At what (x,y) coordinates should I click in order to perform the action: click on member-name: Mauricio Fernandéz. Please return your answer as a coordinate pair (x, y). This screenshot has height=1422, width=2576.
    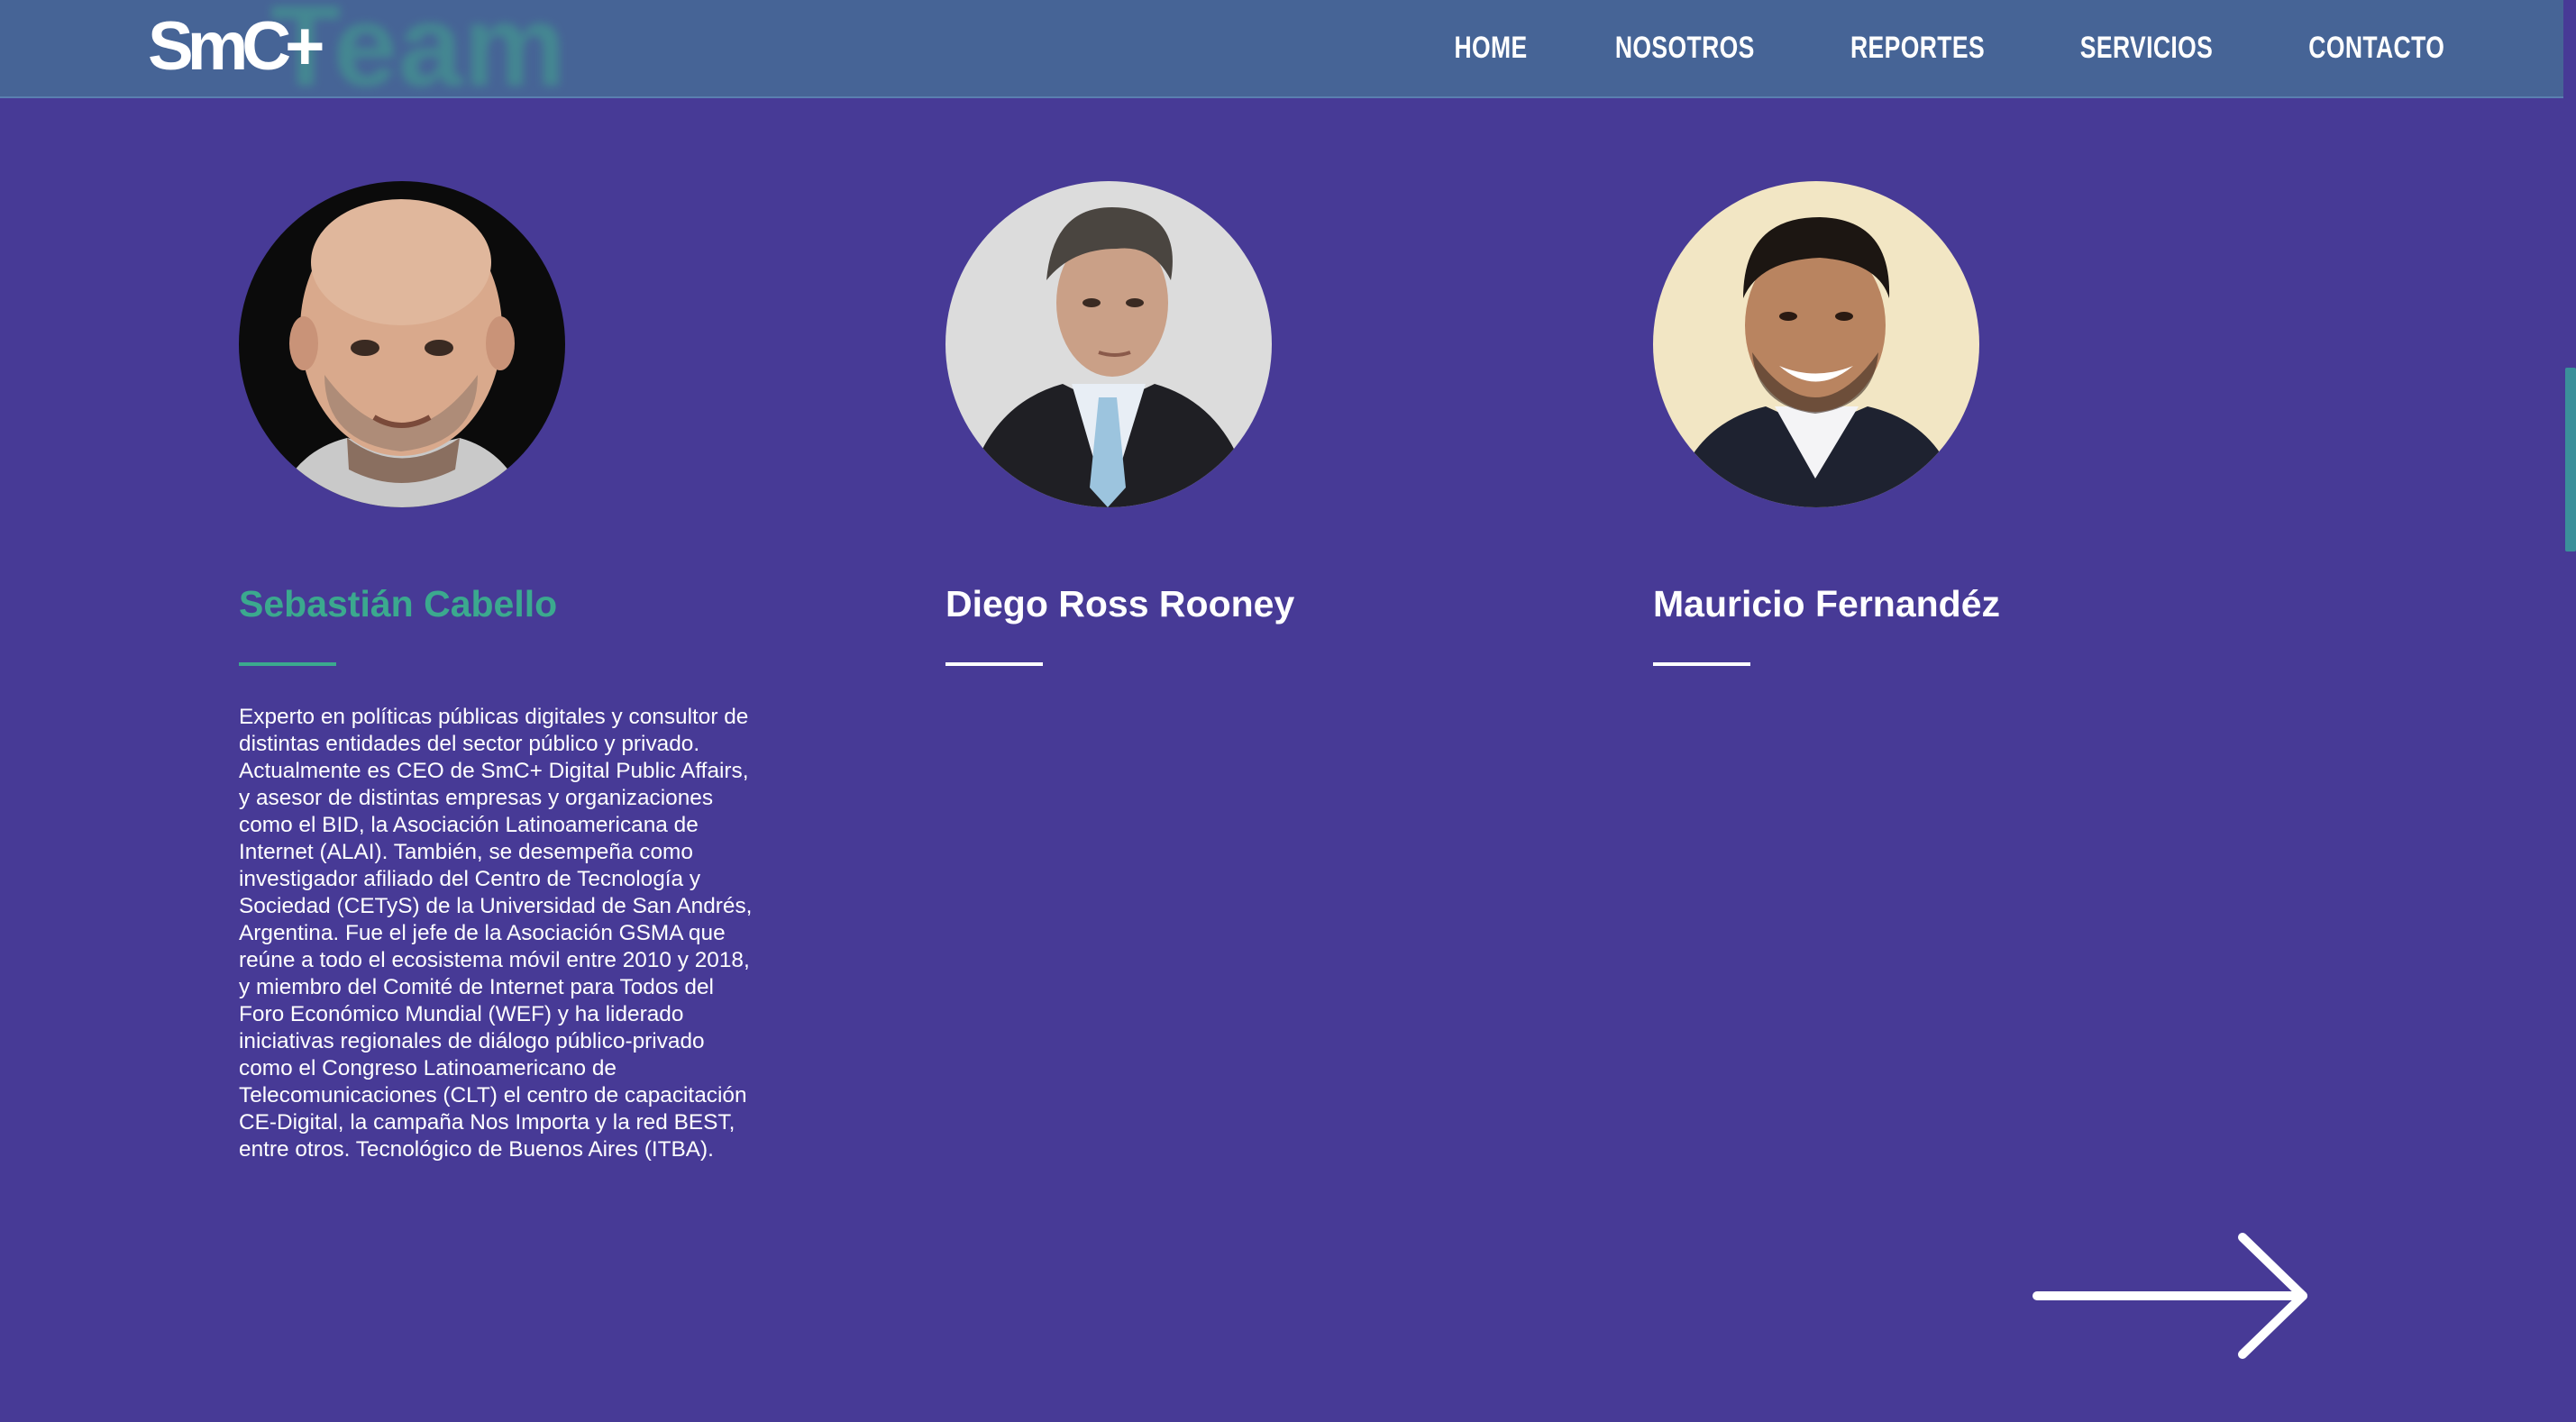
    Looking at the image, I should click on (1827, 604).